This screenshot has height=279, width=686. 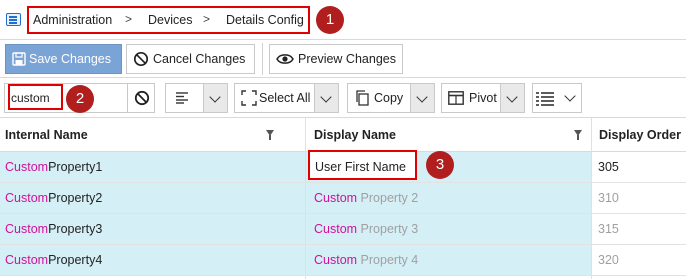 What do you see at coordinates (75, 260) in the screenshot?
I see `internal-name-text: Property4` at bounding box center [75, 260].